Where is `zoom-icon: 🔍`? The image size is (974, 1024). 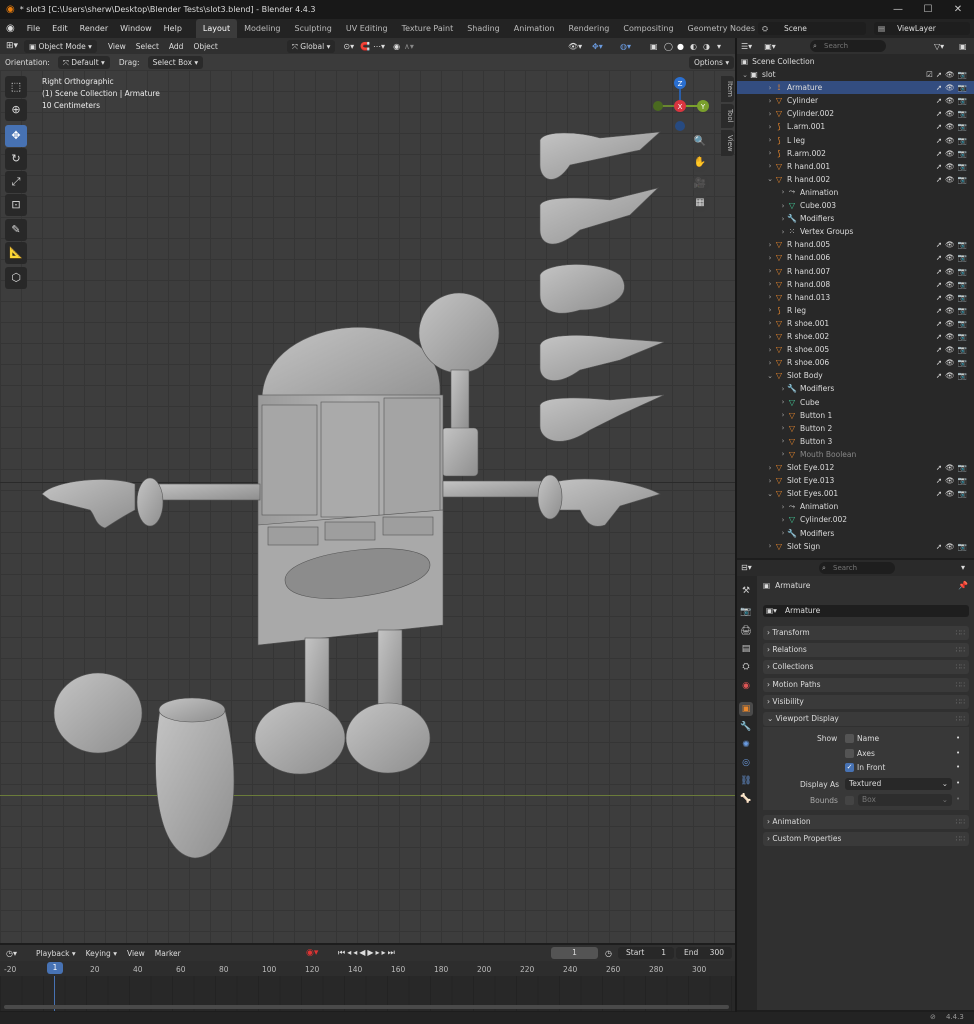 zoom-icon: 🔍 is located at coordinates (700, 142).